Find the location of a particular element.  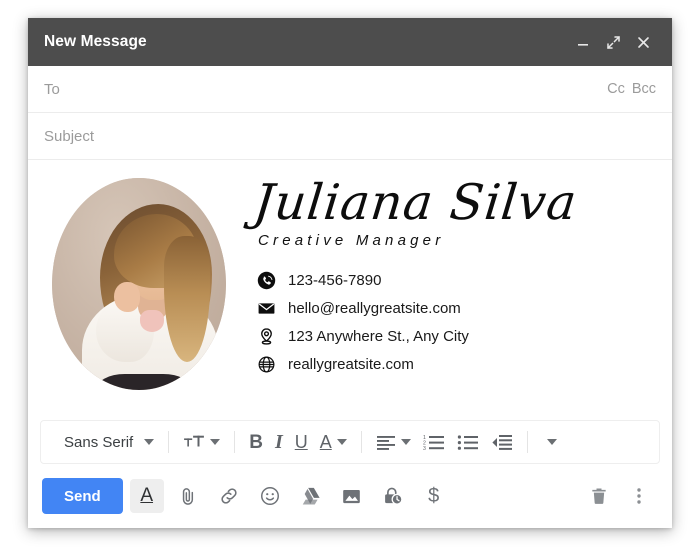

contact-row-address: 123 Anywhere St., Any City is located at coordinates (456, 336).